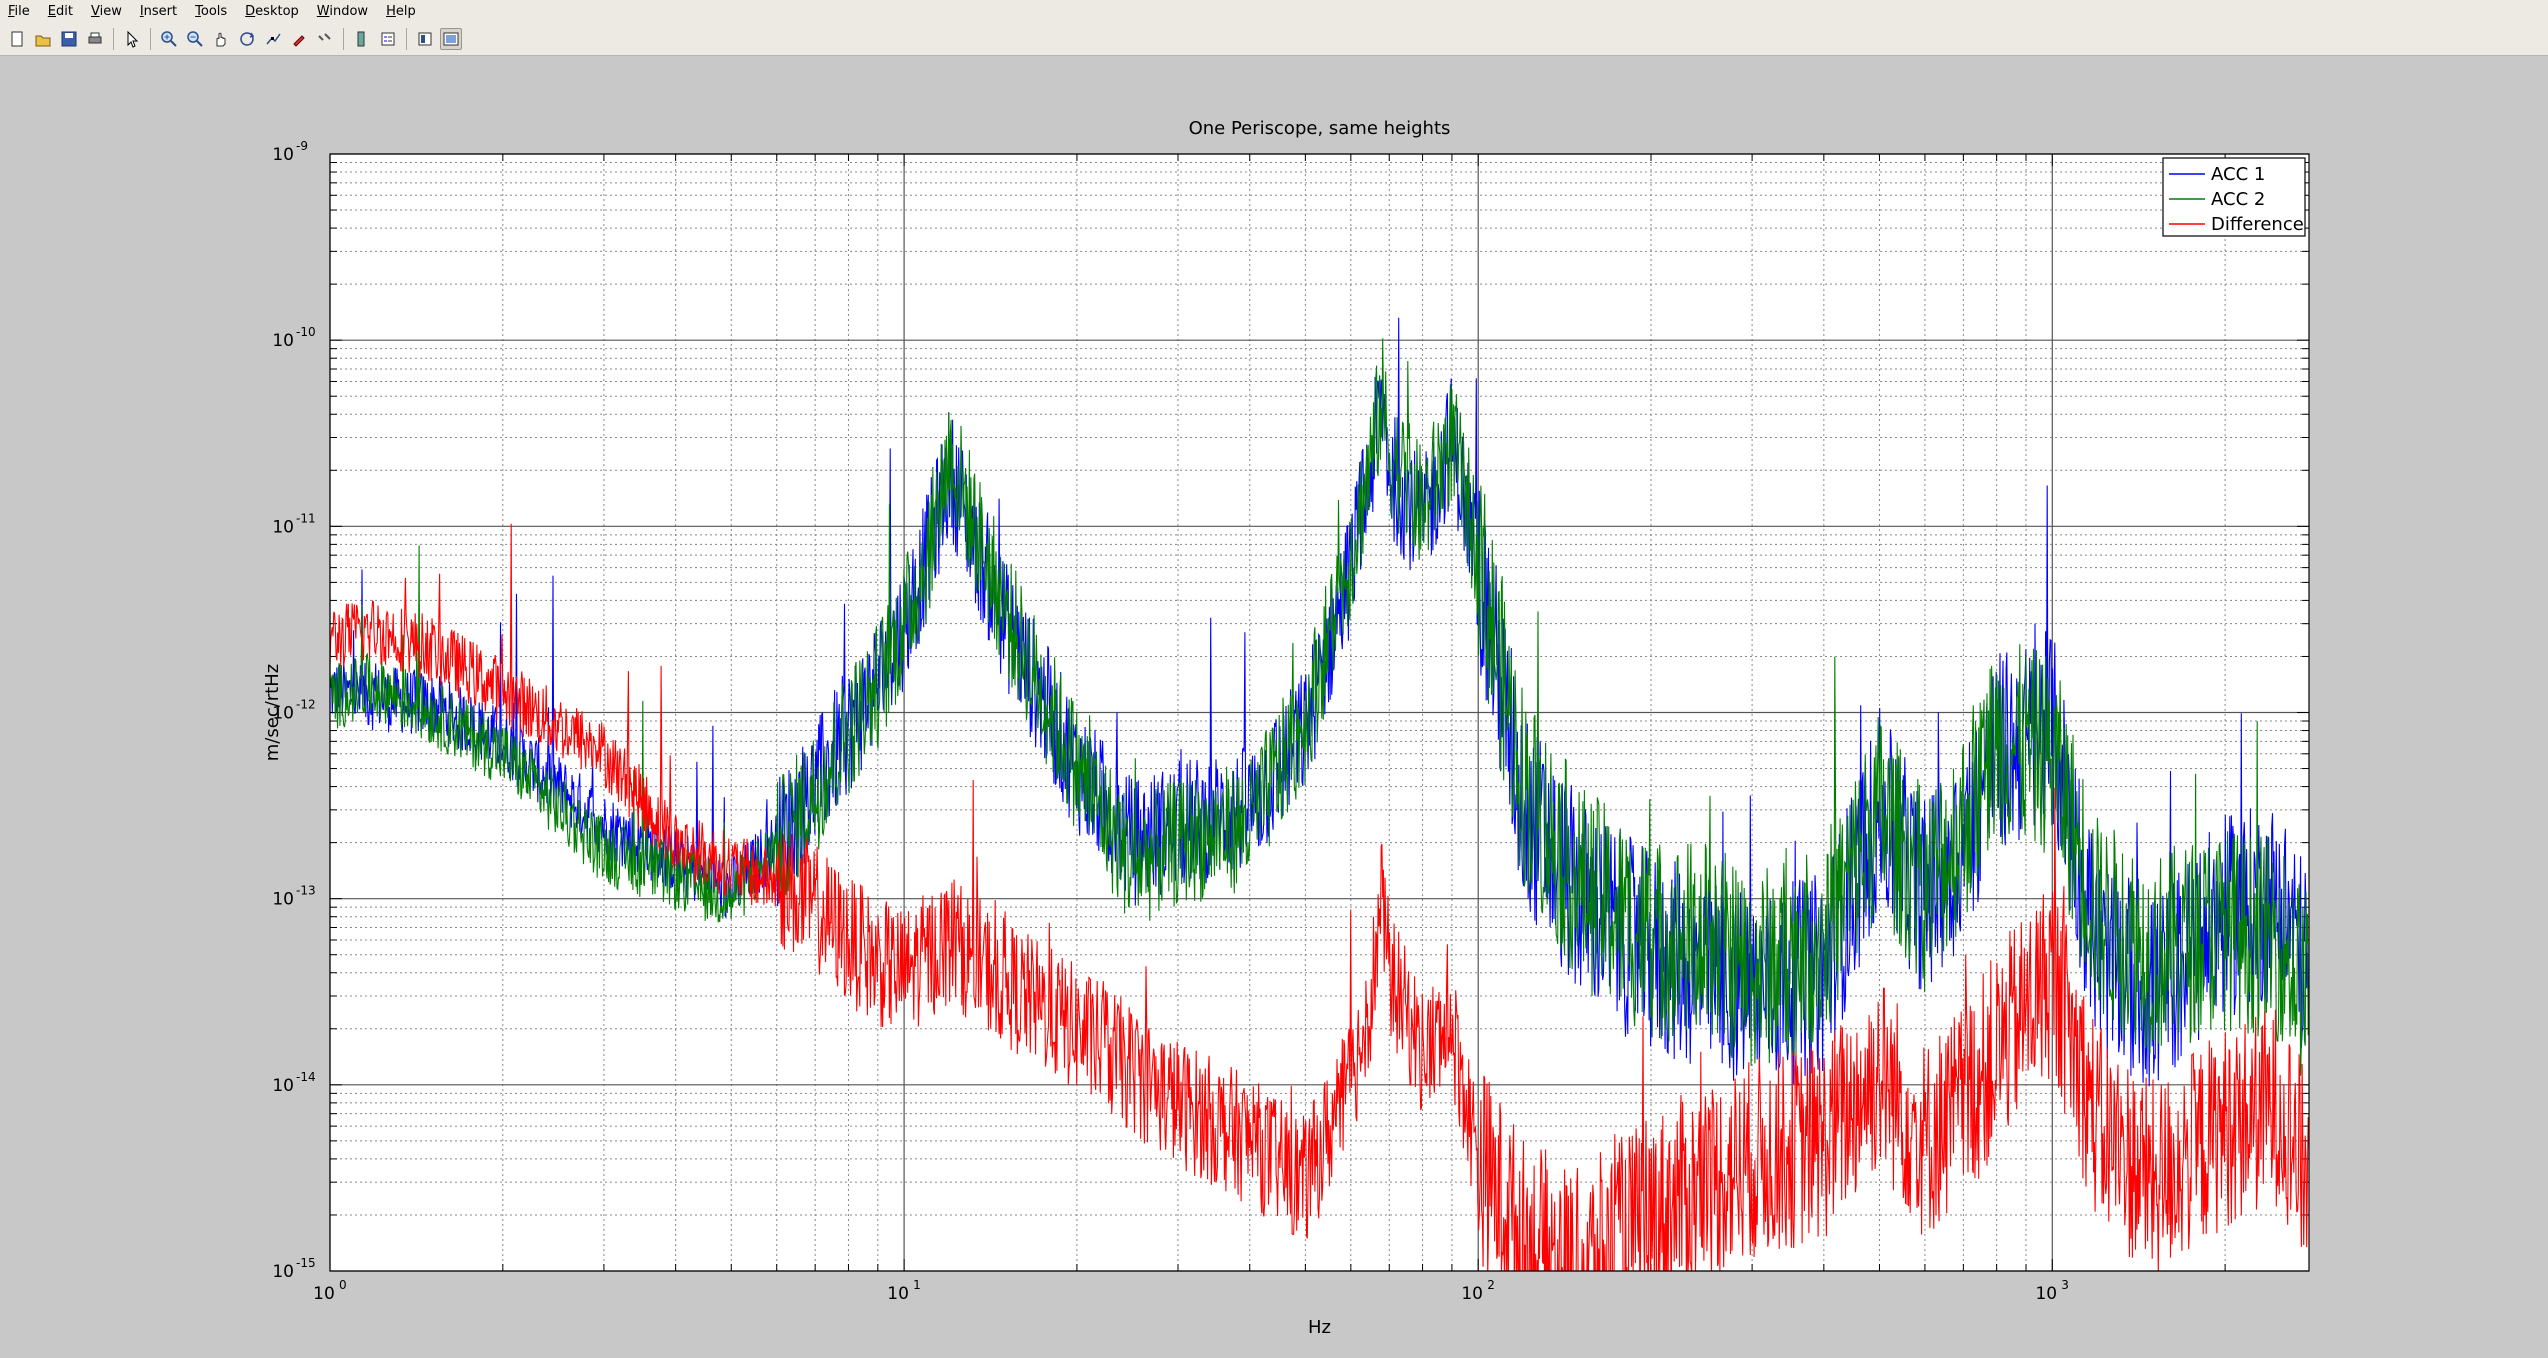 The width and height of the screenshot is (2548, 1358). I want to click on open-file-button, so click(43, 39).